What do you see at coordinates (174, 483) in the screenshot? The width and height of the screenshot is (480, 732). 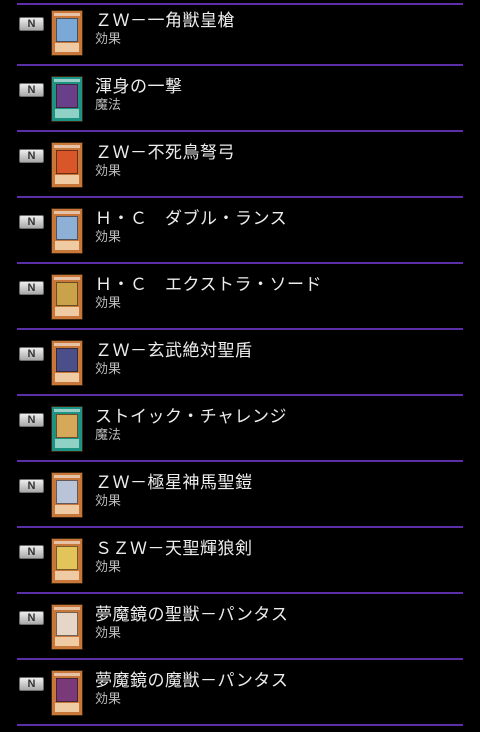 I see `card-name: ＺＷ－極星神馬聖鎧` at bounding box center [174, 483].